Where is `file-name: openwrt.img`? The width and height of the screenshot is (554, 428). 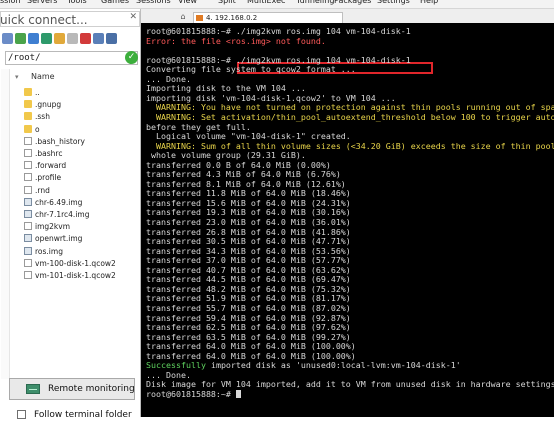
file-name: openwrt.img is located at coordinates (59, 239).